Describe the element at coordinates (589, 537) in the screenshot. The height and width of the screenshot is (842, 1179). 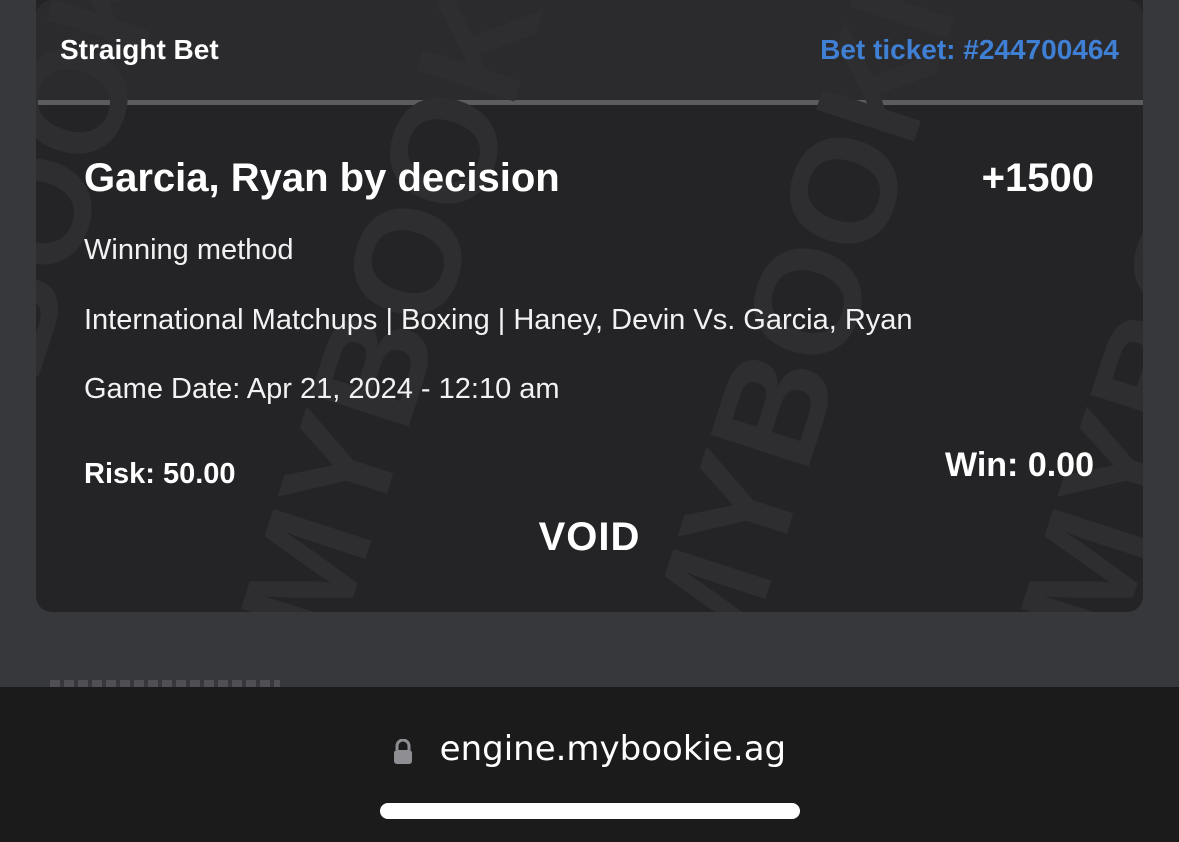
I see `bet-status-badge: VOID` at that location.